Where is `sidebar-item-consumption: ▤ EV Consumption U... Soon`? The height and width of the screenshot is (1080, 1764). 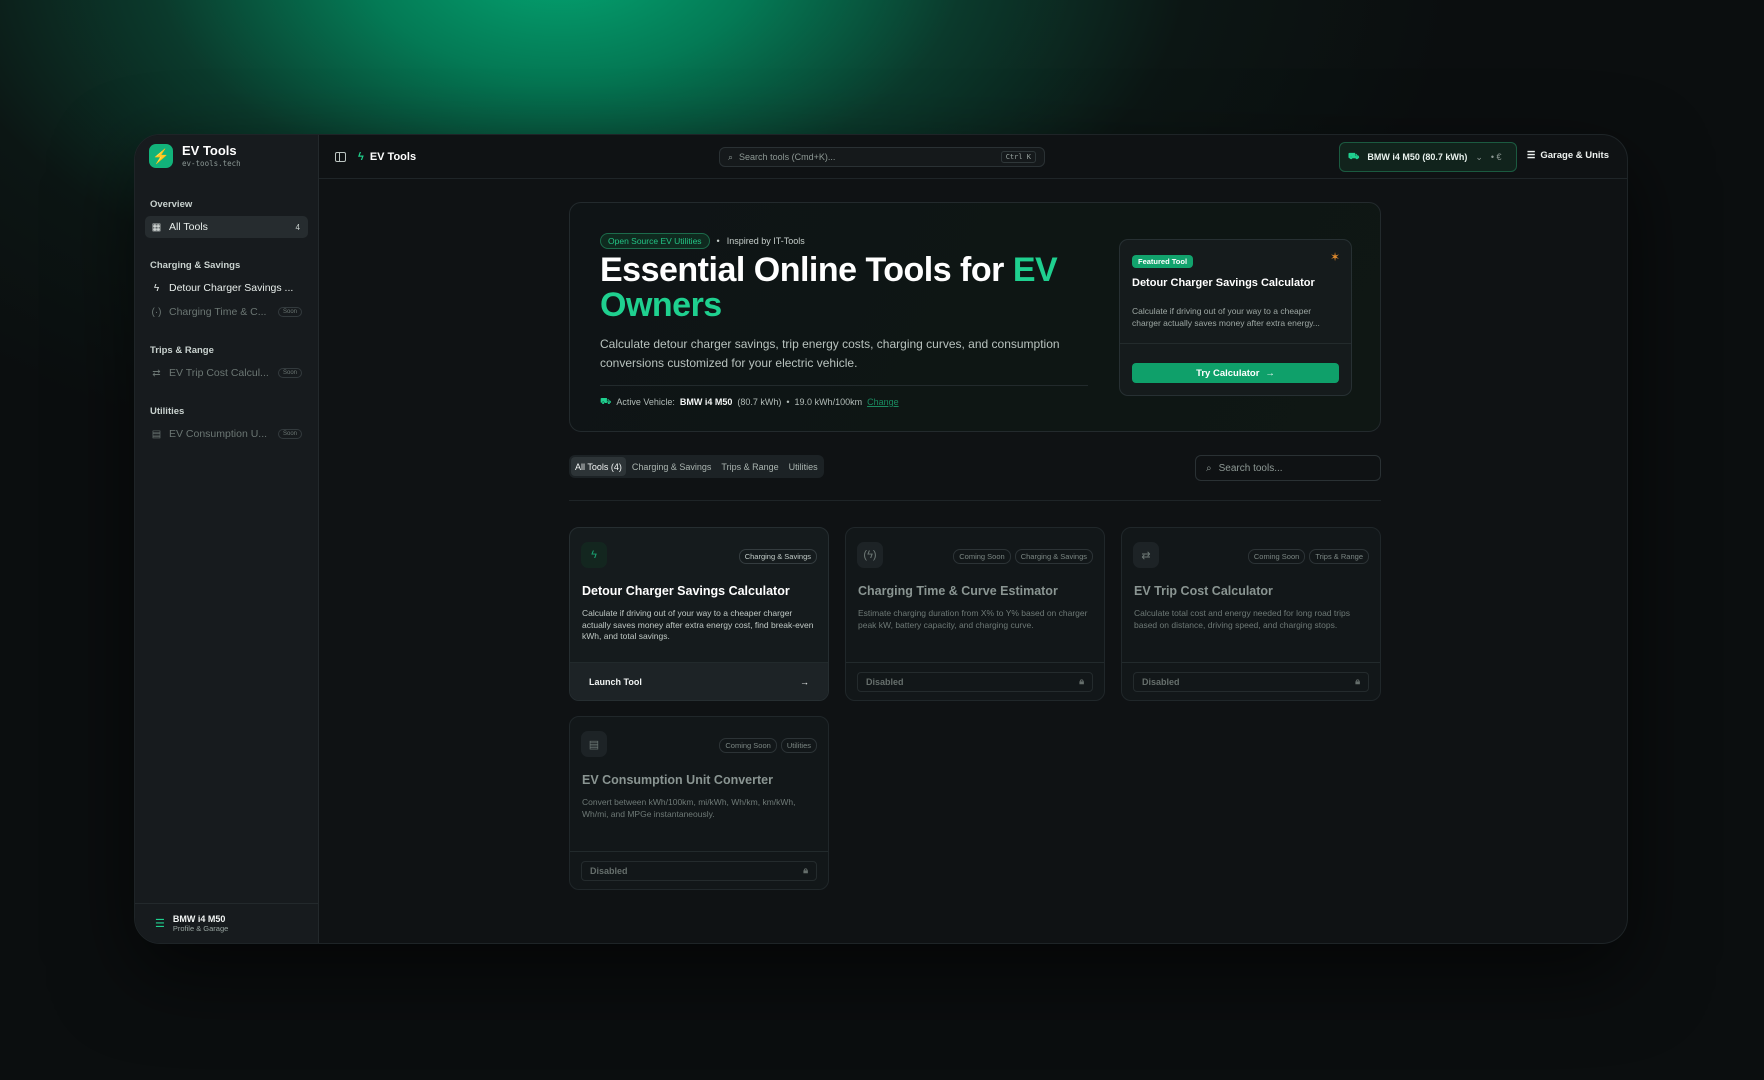
sidebar-item-consumption: ▤ EV Consumption U... Soon is located at coordinates (226, 434).